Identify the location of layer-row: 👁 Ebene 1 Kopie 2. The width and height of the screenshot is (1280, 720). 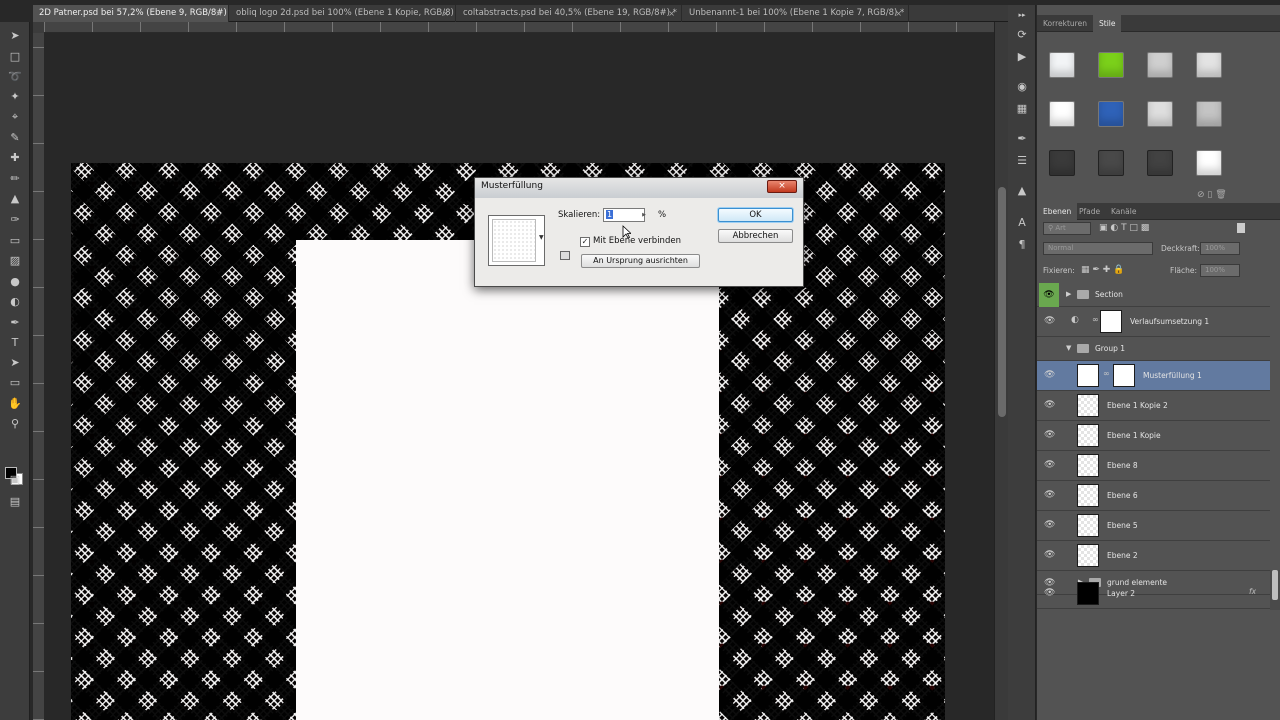
(1153, 406).